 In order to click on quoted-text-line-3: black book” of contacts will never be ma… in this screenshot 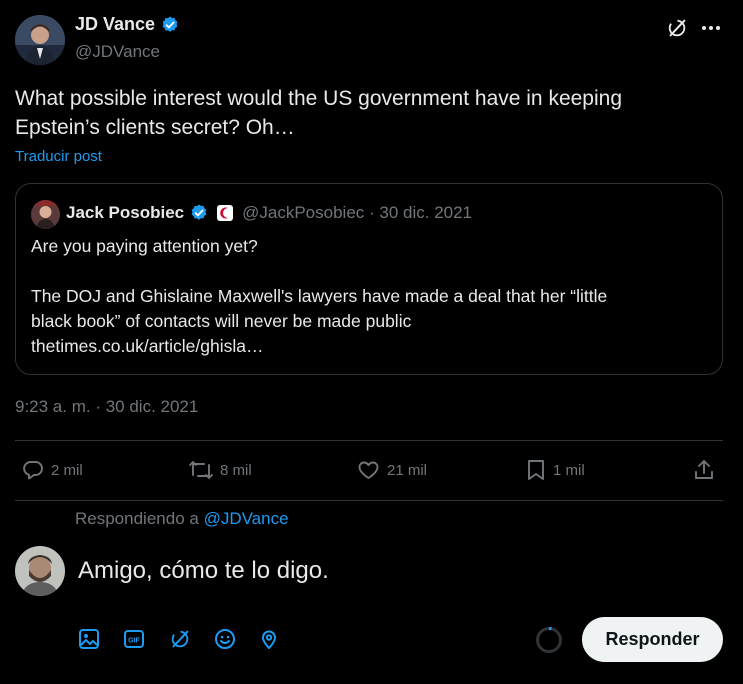, I will do `click(221, 321)`.